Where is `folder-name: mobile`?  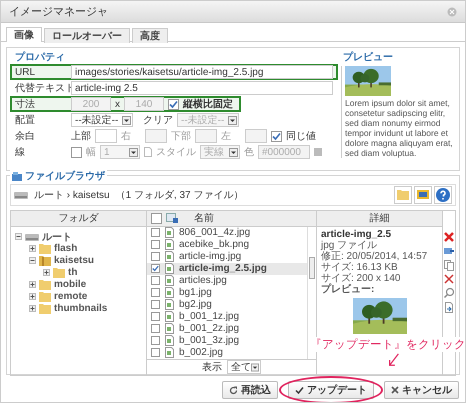
folder-name: mobile is located at coordinates (70, 284).